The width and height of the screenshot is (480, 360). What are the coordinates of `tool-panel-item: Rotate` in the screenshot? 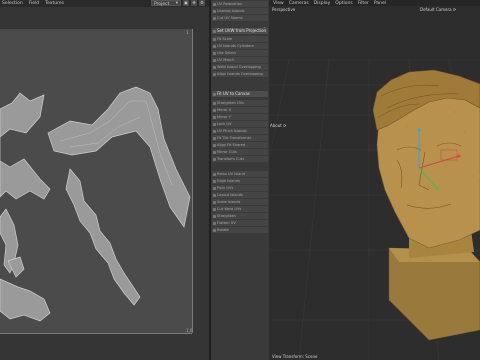 It's located at (240, 230).